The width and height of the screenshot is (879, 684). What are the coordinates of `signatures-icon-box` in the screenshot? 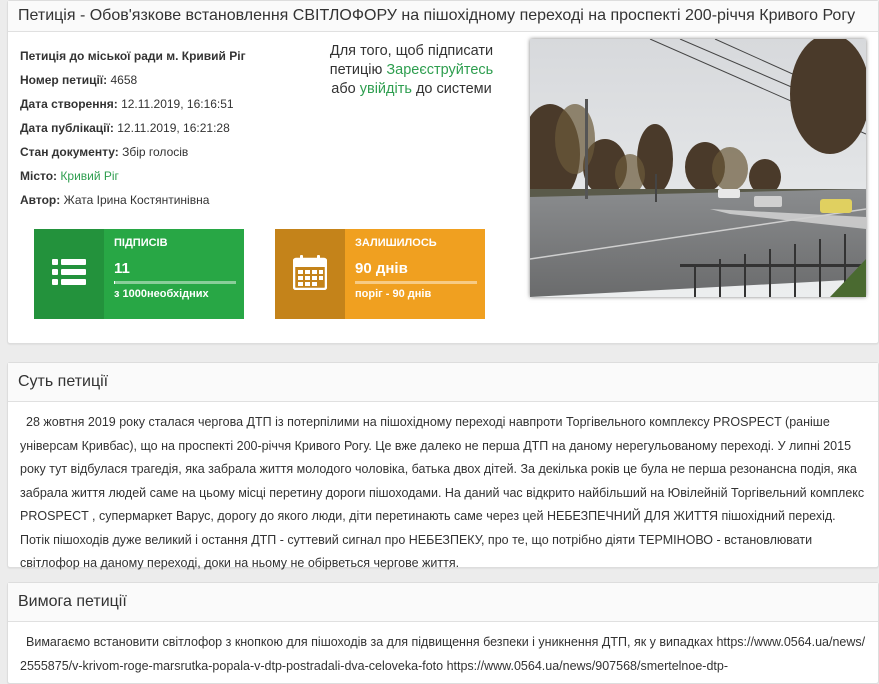 It's located at (69, 274).